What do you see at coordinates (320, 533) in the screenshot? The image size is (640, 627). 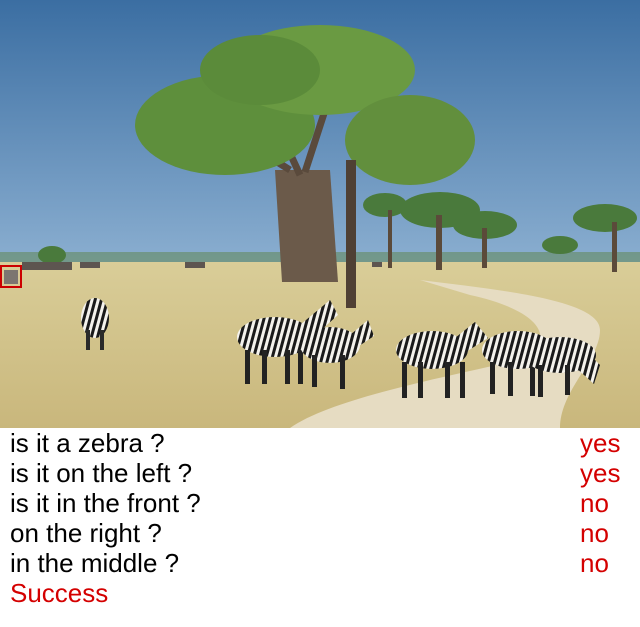 I see `qa-row: on the right ? no` at bounding box center [320, 533].